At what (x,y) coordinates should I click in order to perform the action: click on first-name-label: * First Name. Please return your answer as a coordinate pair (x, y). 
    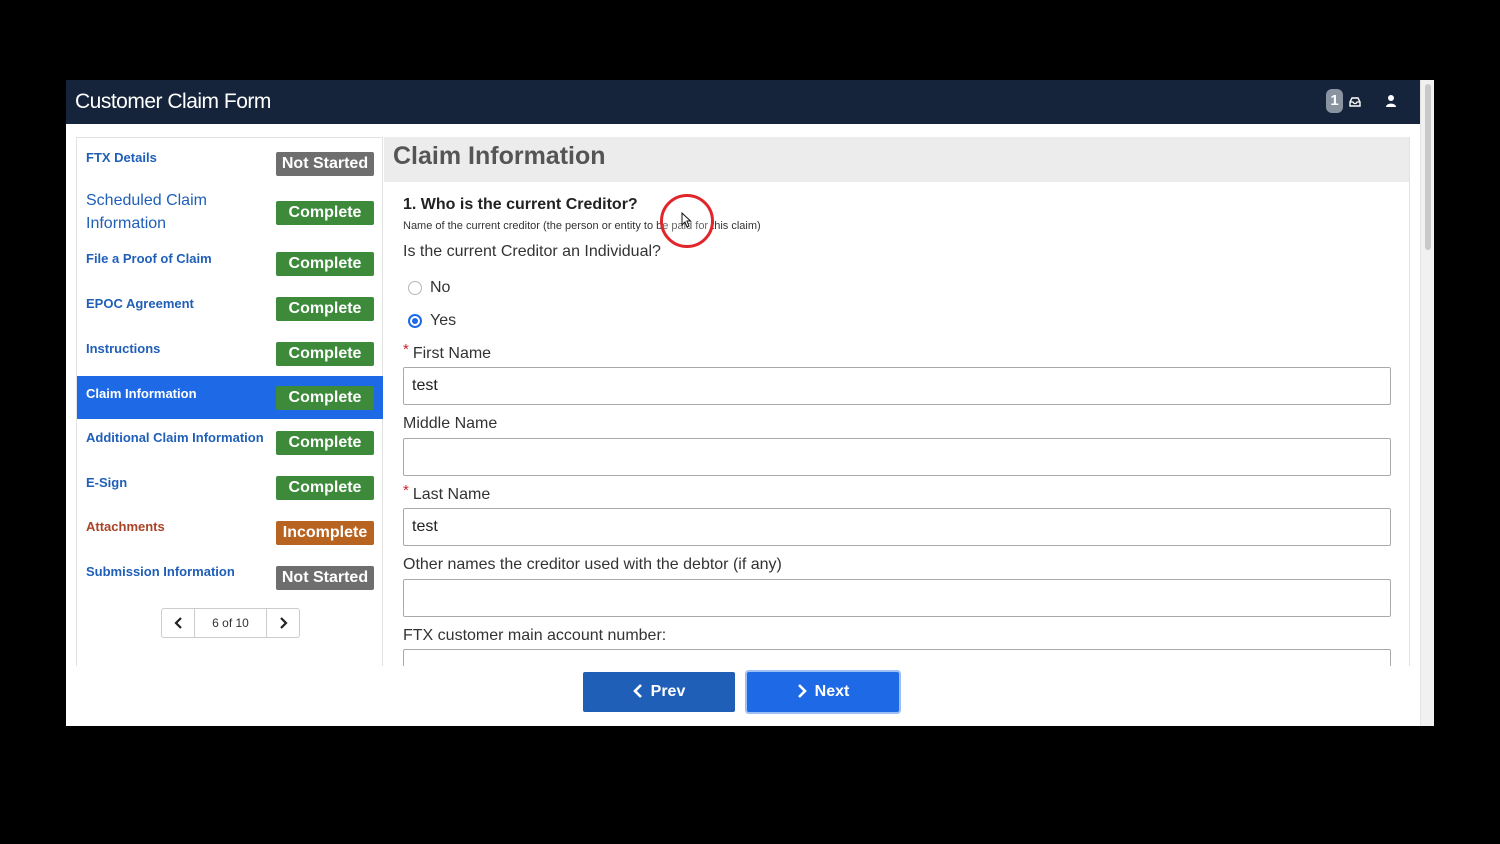
    Looking at the image, I should click on (447, 351).